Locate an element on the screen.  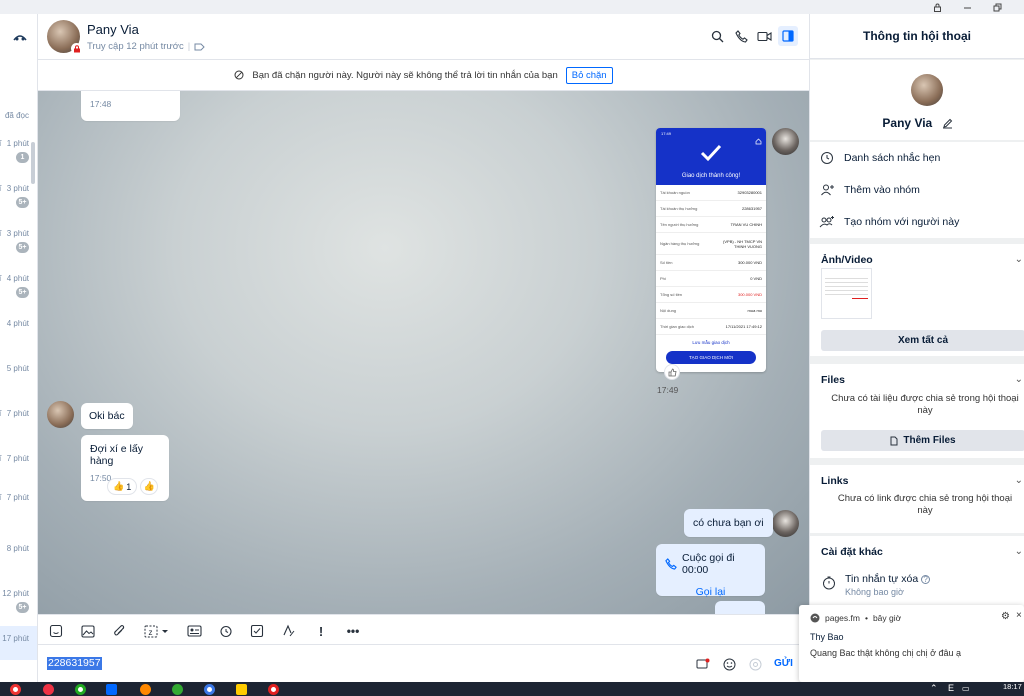
add-to-group-item: Thêm vào nhóm is located at coordinates (917, 189).